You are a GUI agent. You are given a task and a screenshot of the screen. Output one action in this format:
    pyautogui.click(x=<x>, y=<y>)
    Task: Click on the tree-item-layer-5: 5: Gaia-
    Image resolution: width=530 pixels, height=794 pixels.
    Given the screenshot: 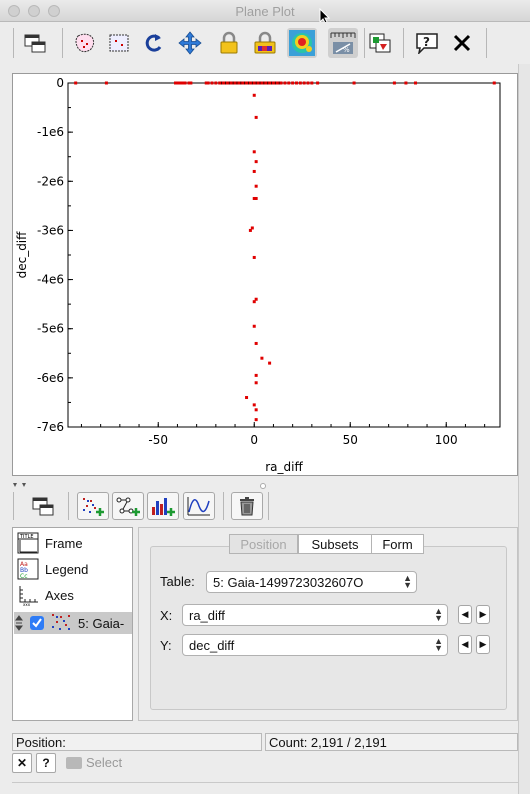 What is the action you would take?
    pyautogui.click(x=73, y=623)
    